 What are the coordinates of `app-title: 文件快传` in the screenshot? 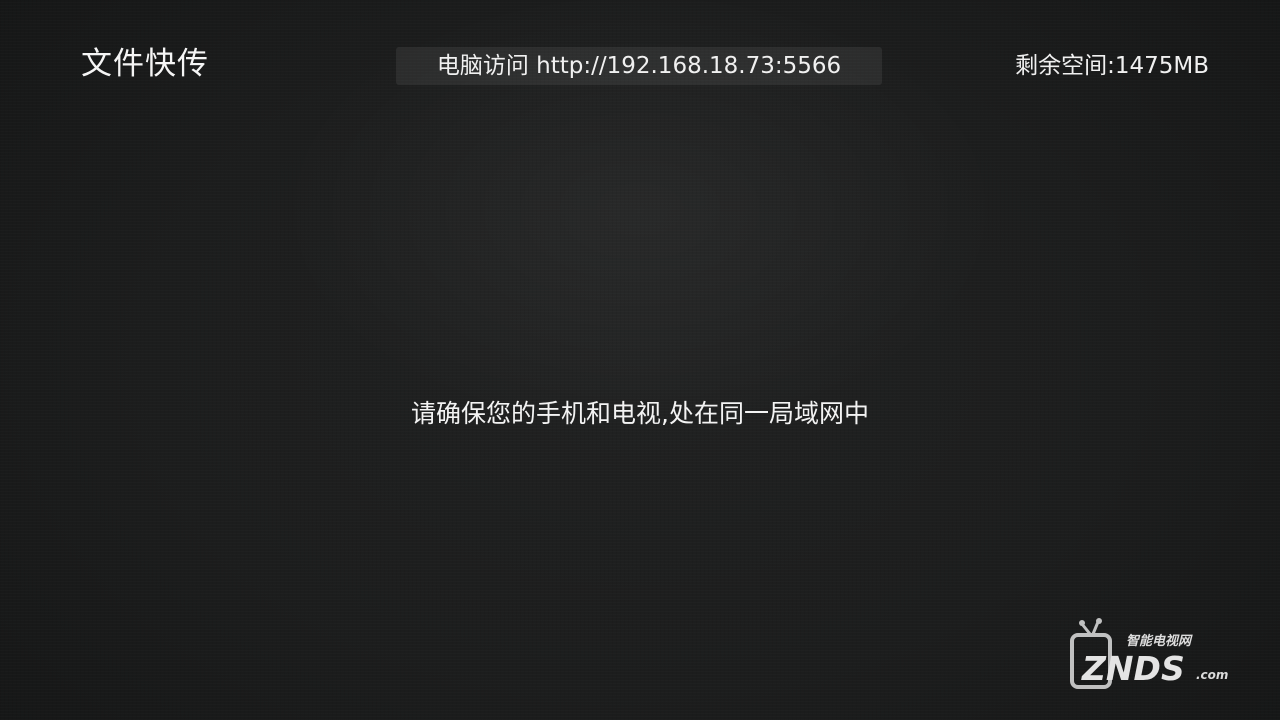 It's located at (145, 64).